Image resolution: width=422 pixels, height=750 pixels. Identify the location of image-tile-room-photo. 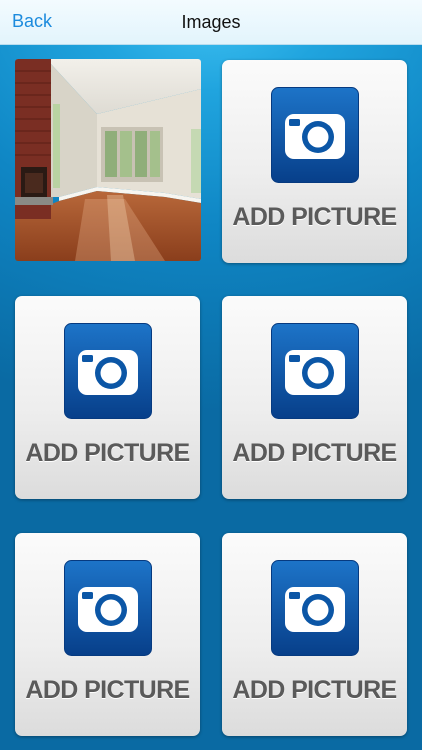
(108, 160).